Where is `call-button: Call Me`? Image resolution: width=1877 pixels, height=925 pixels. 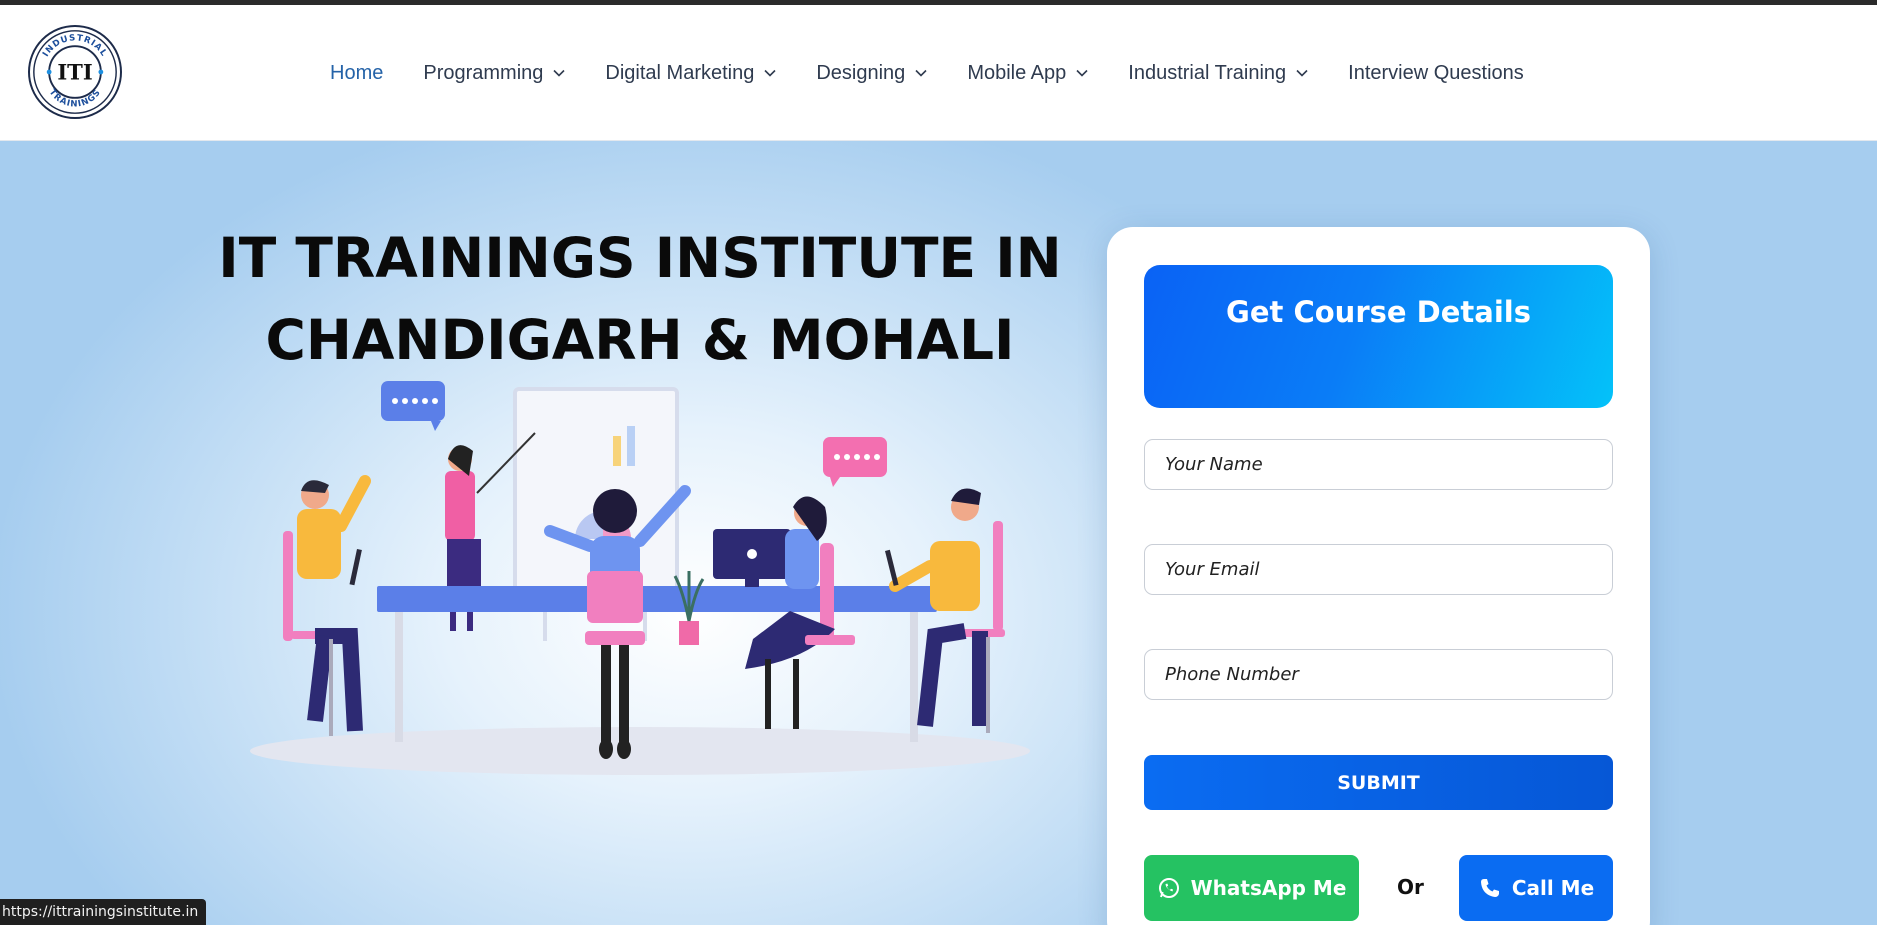 call-button: Call Me is located at coordinates (1536, 888).